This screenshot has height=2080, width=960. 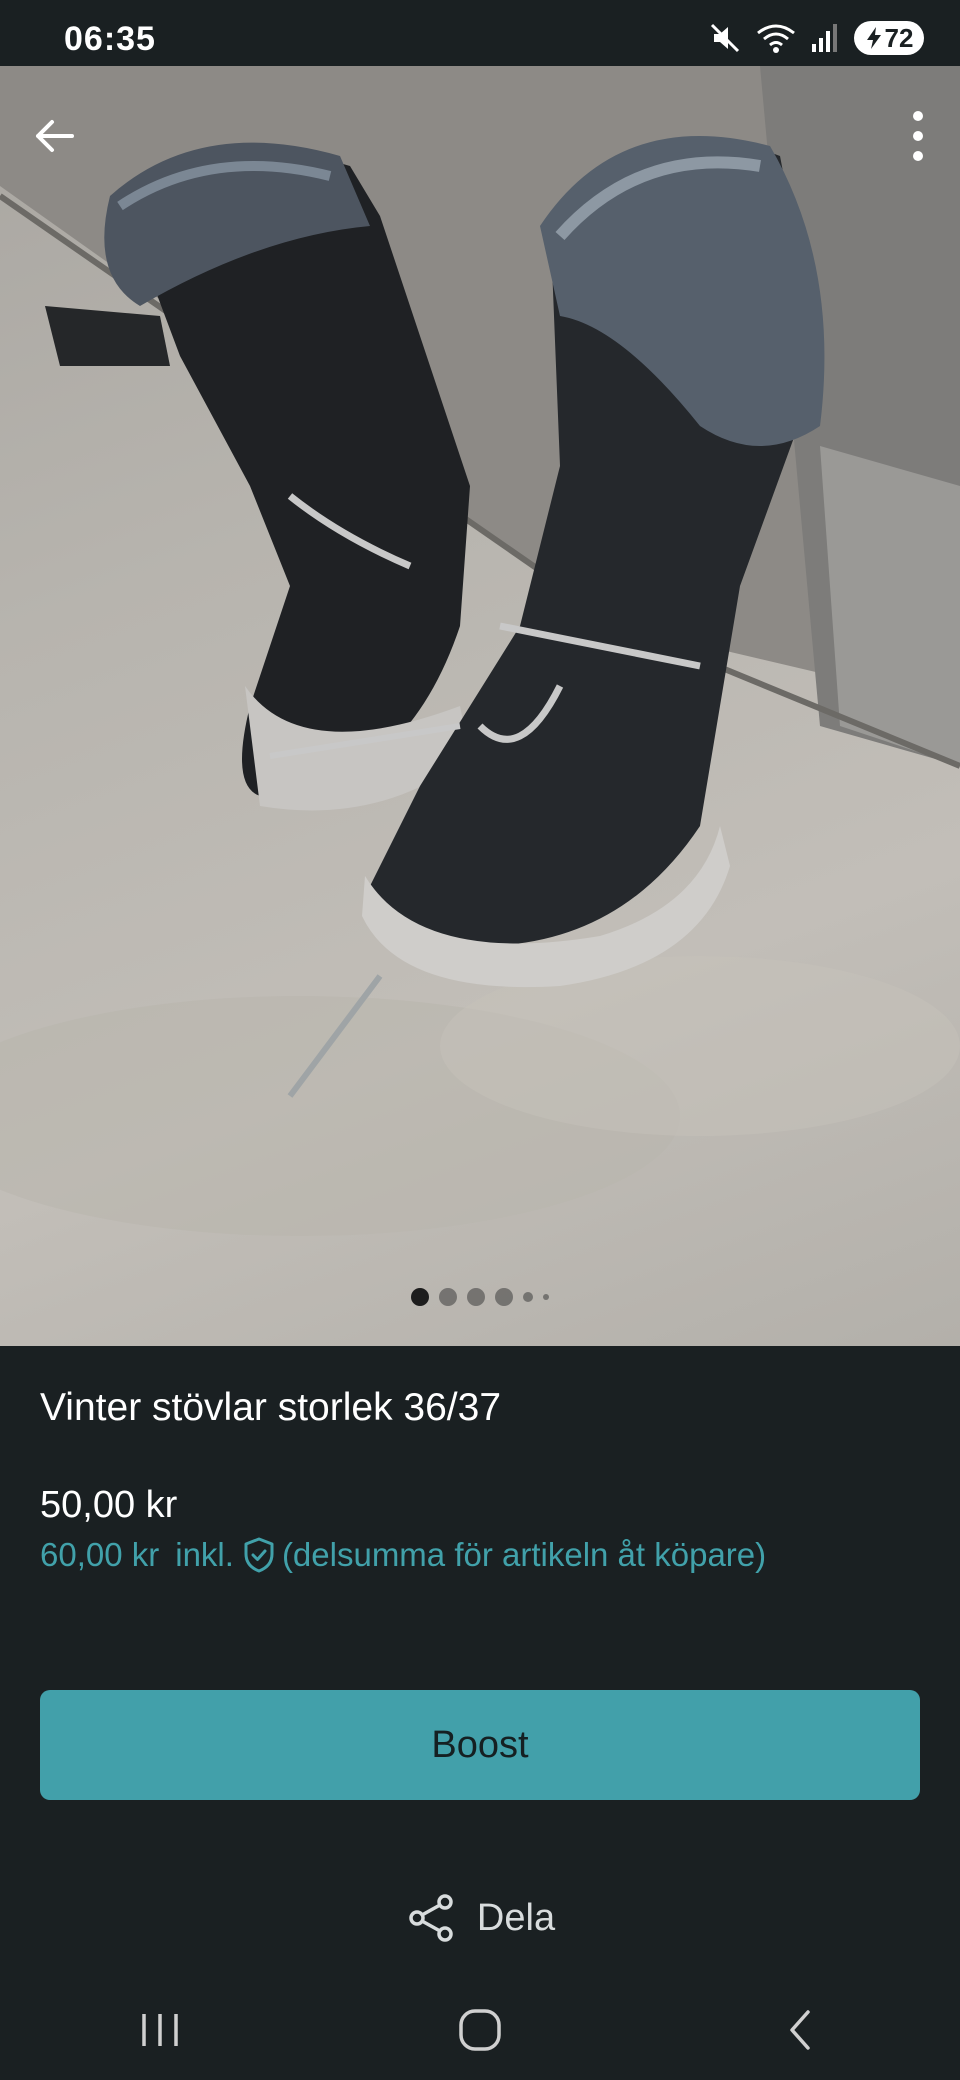 I want to click on signal-icon, so click(x=825, y=38).